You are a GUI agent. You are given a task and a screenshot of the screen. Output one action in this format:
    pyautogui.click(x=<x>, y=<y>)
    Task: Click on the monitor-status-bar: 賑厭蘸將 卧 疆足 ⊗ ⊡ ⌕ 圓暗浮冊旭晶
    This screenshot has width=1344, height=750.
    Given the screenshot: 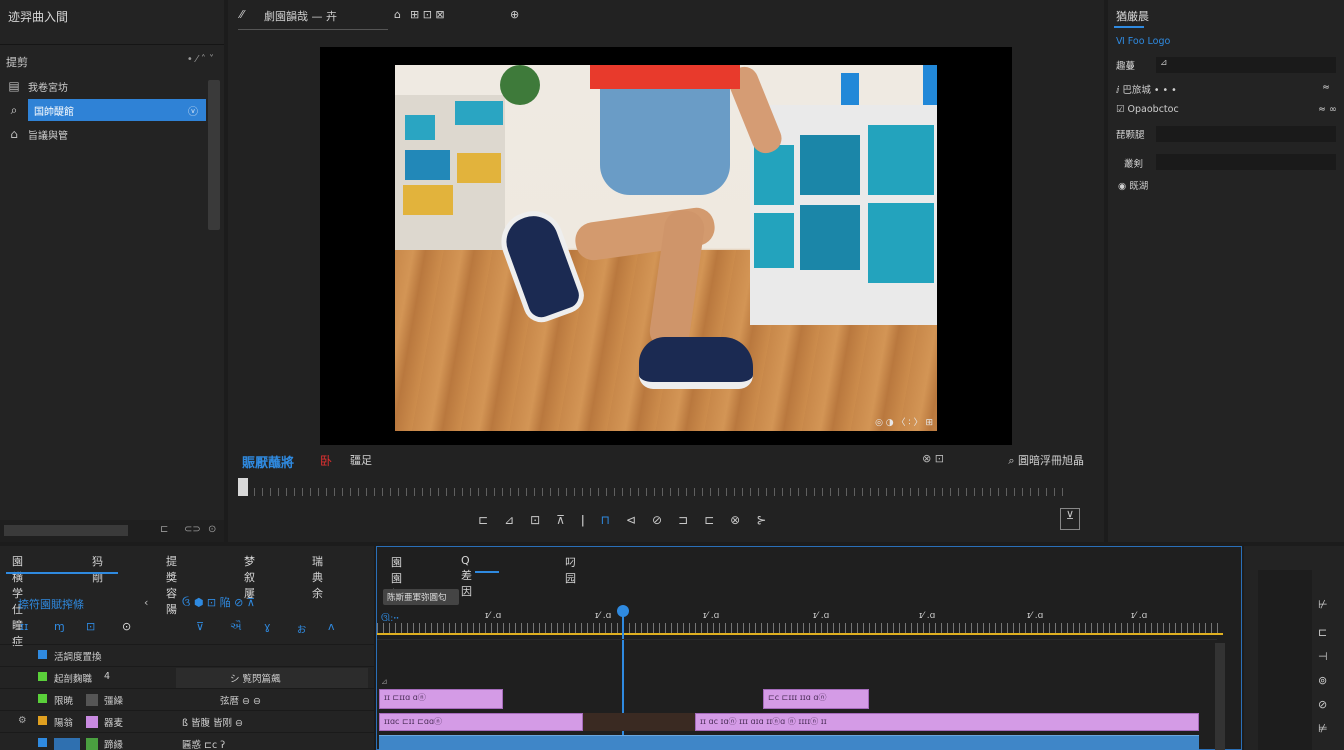 What is the action you would take?
    pyautogui.click(x=666, y=460)
    